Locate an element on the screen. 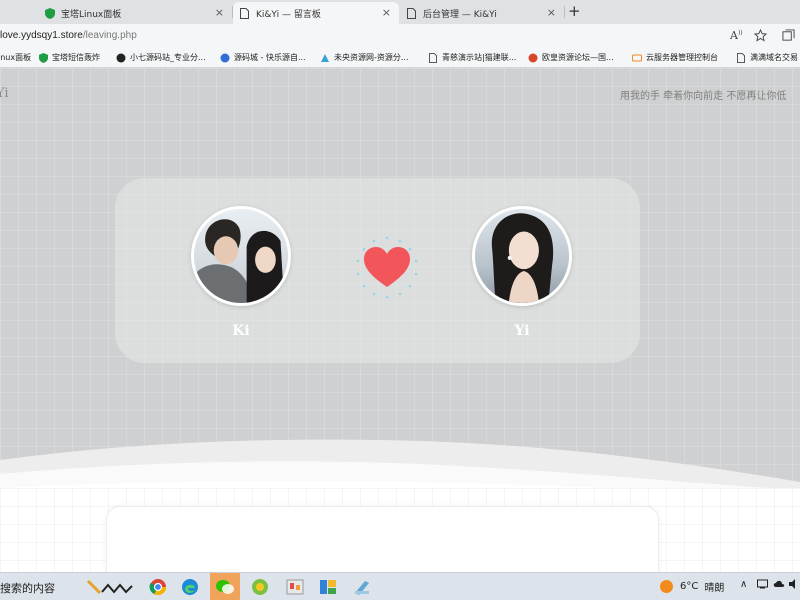 This screenshot has height=600, width=800. wechat-icon is located at coordinates (225, 587).